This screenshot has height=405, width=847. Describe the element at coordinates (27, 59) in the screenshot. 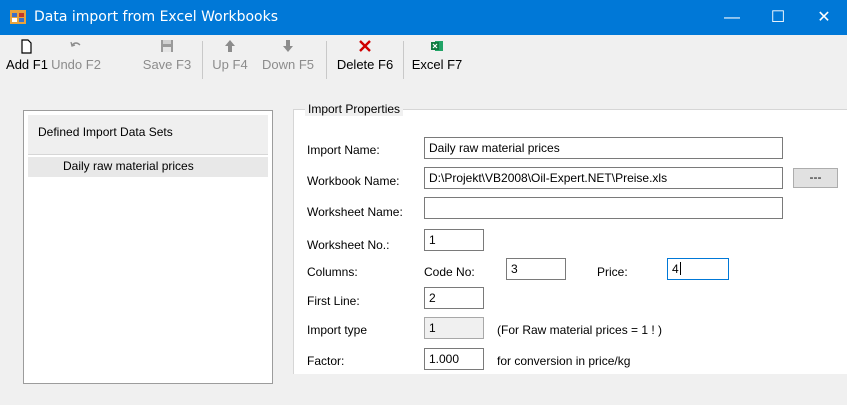

I see `add-button: Add F1` at that location.